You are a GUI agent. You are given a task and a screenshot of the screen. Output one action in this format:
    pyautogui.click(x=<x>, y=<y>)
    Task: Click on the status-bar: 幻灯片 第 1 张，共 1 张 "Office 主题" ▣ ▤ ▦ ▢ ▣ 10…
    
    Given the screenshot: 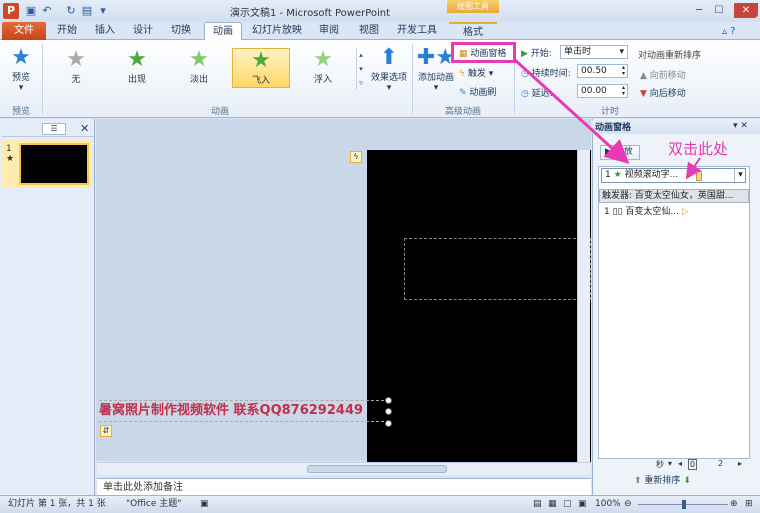 What is the action you would take?
    pyautogui.click(x=380, y=504)
    